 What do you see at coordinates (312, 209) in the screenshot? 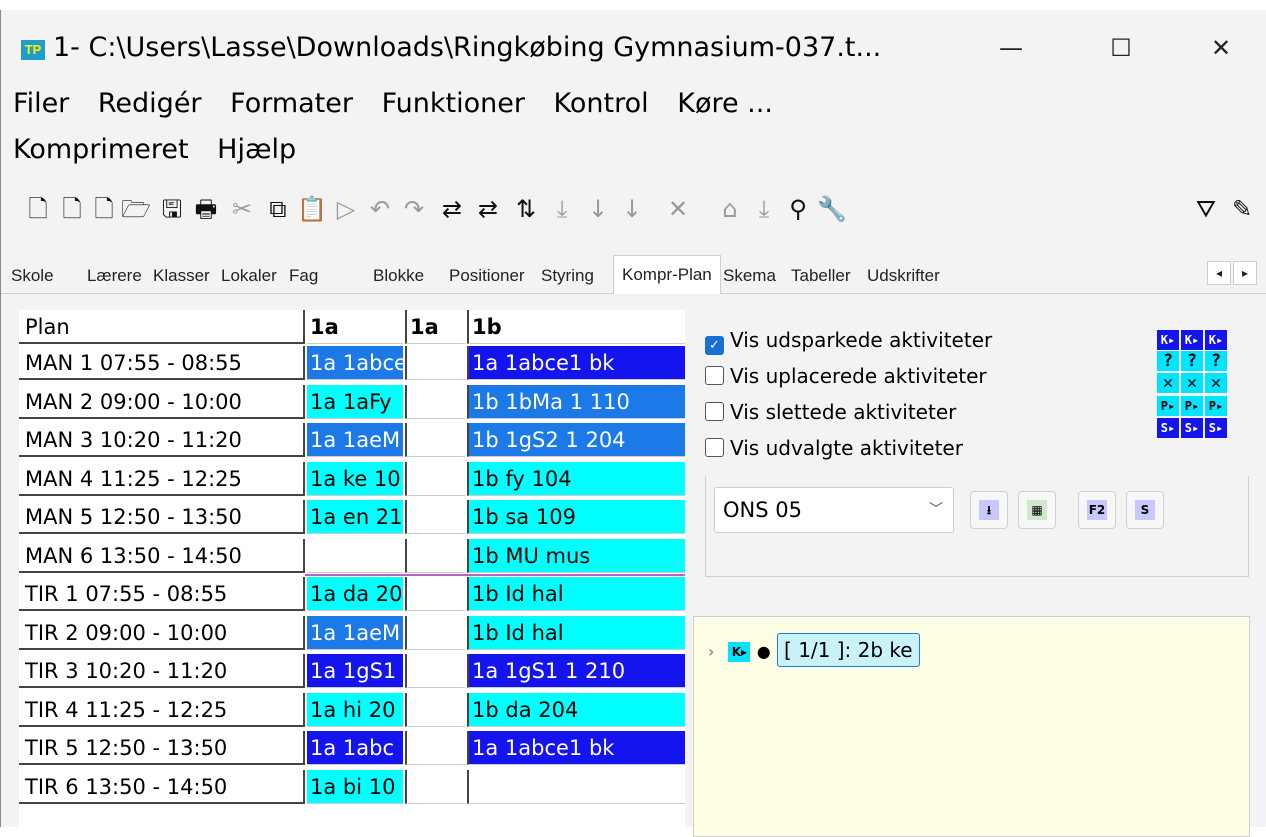
I see `paste-icon: 📋` at bounding box center [312, 209].